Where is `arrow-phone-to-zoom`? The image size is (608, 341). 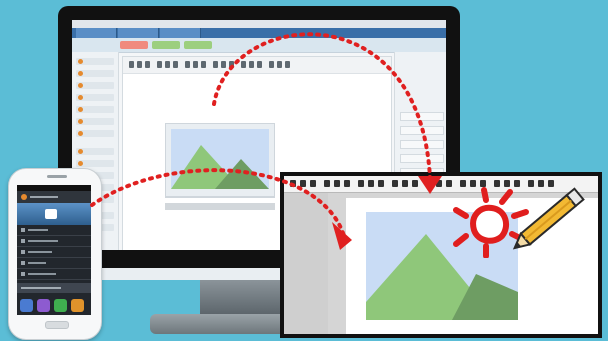
arrow-phone-to-zoom is located at coordinates (218, 203).